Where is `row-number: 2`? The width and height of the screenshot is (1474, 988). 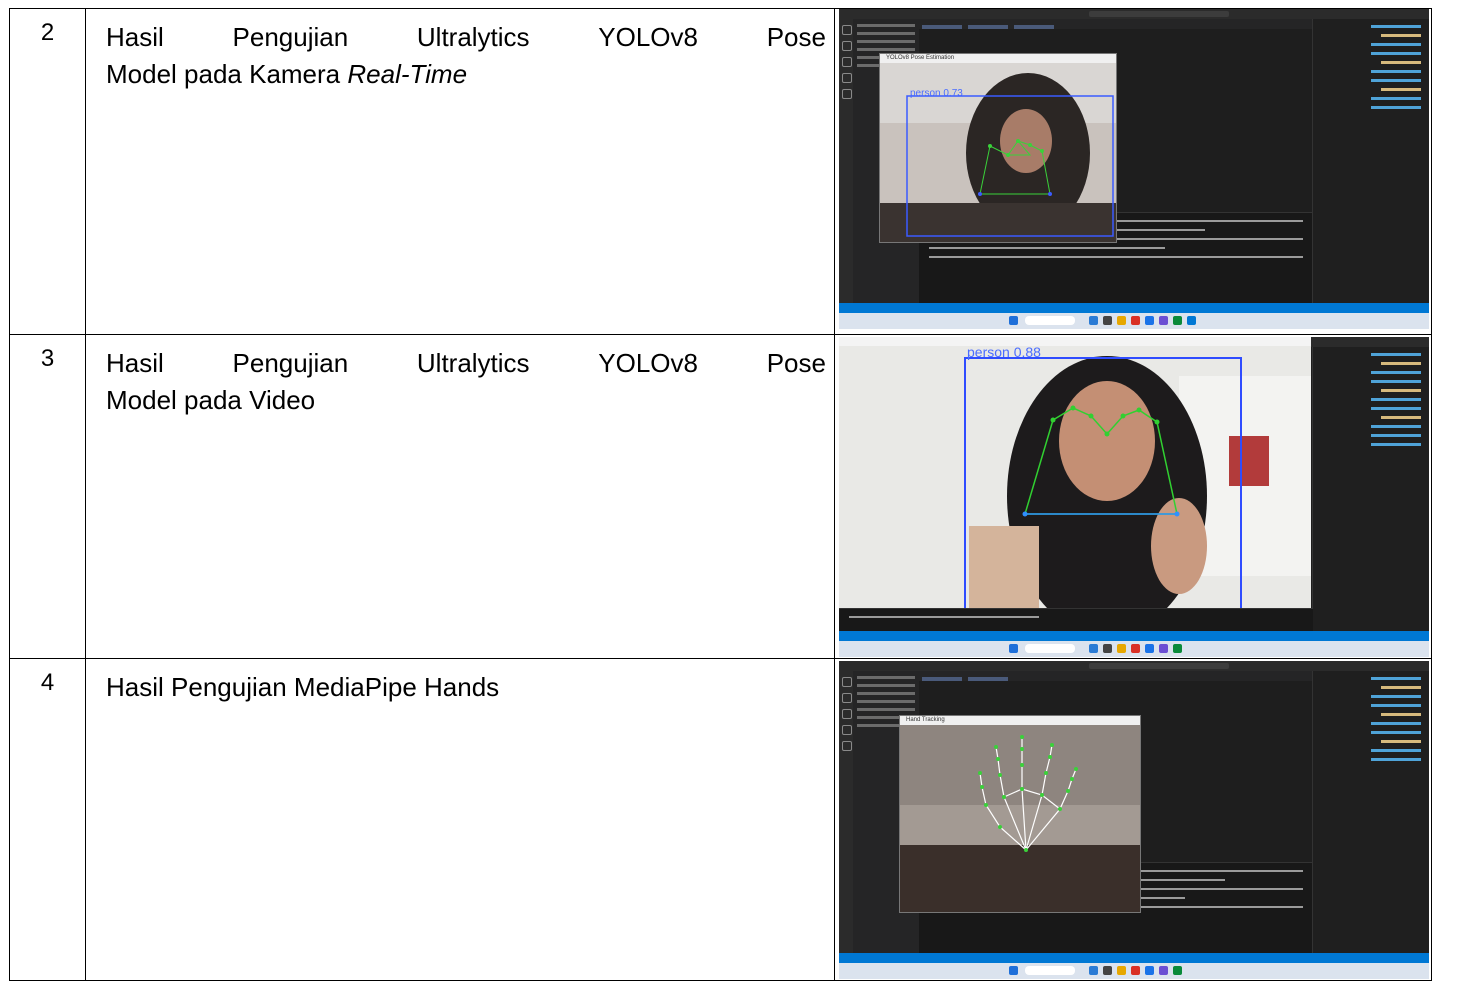
row-number: 2 is located at coordinates (47, 171).